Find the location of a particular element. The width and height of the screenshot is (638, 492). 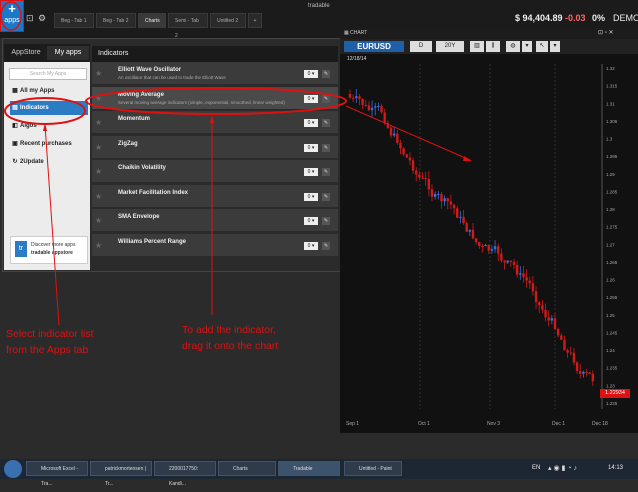

cursor-dropdown-icon: ▾ is located at coordinates (555, 46).